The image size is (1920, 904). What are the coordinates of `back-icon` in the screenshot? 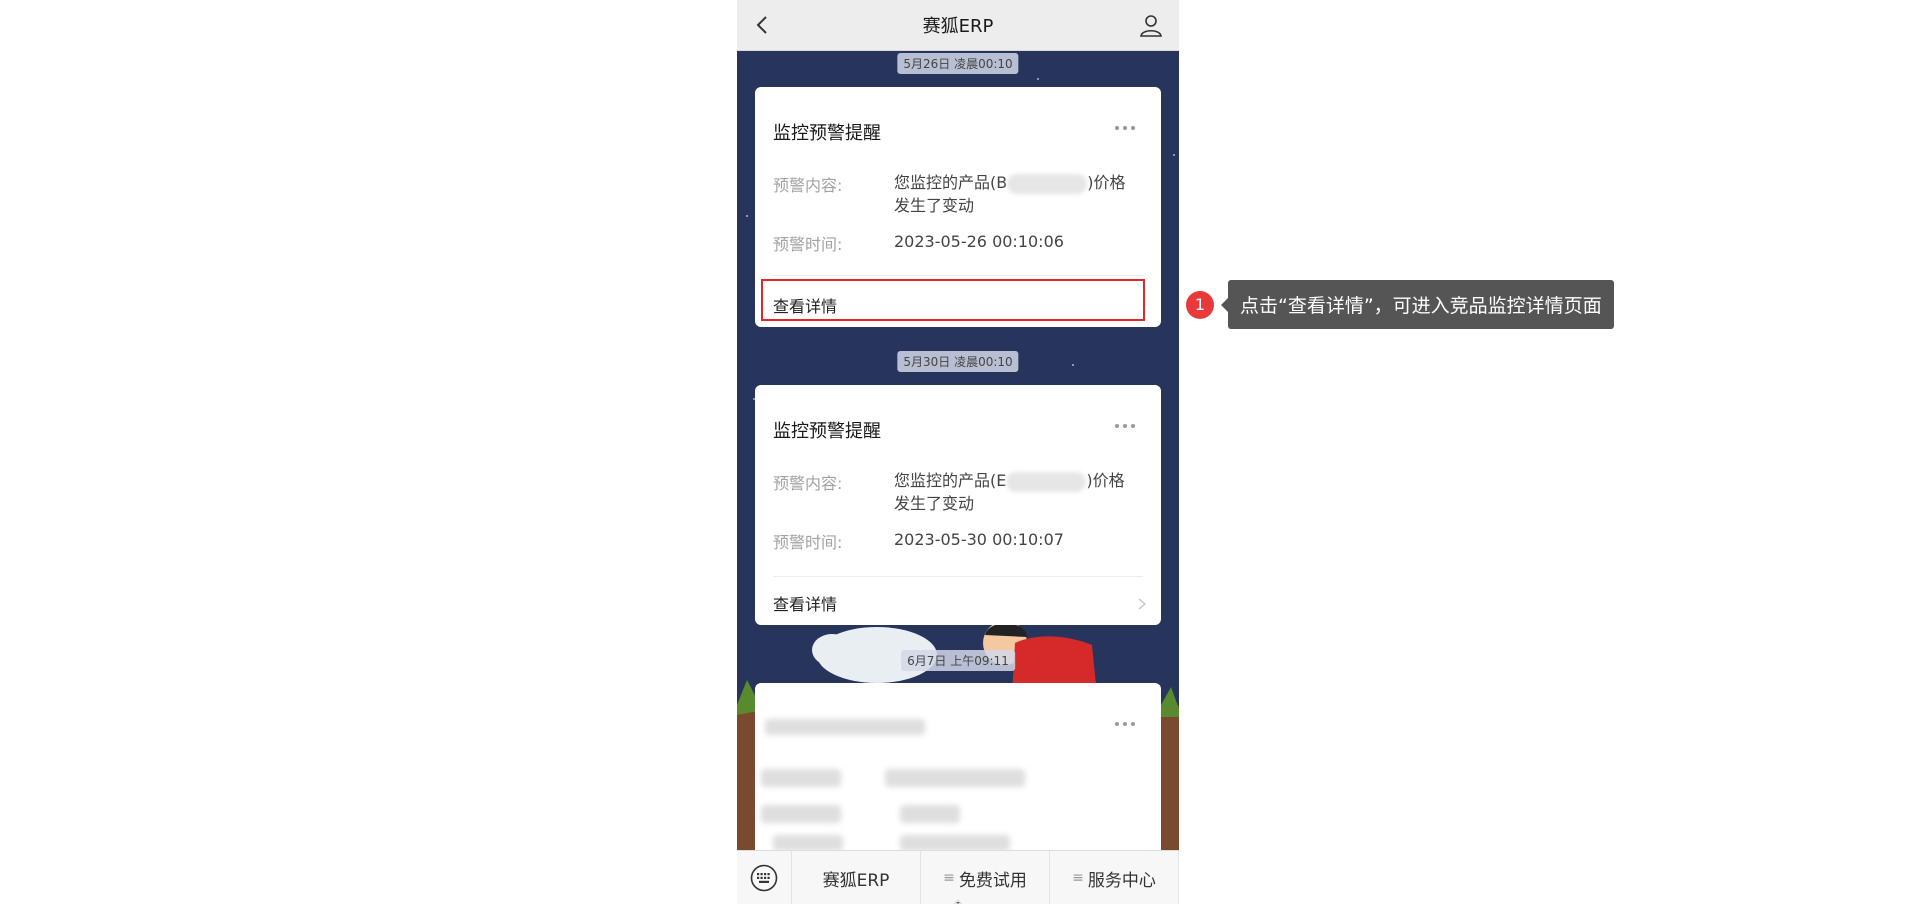 It's located at (762, 25).